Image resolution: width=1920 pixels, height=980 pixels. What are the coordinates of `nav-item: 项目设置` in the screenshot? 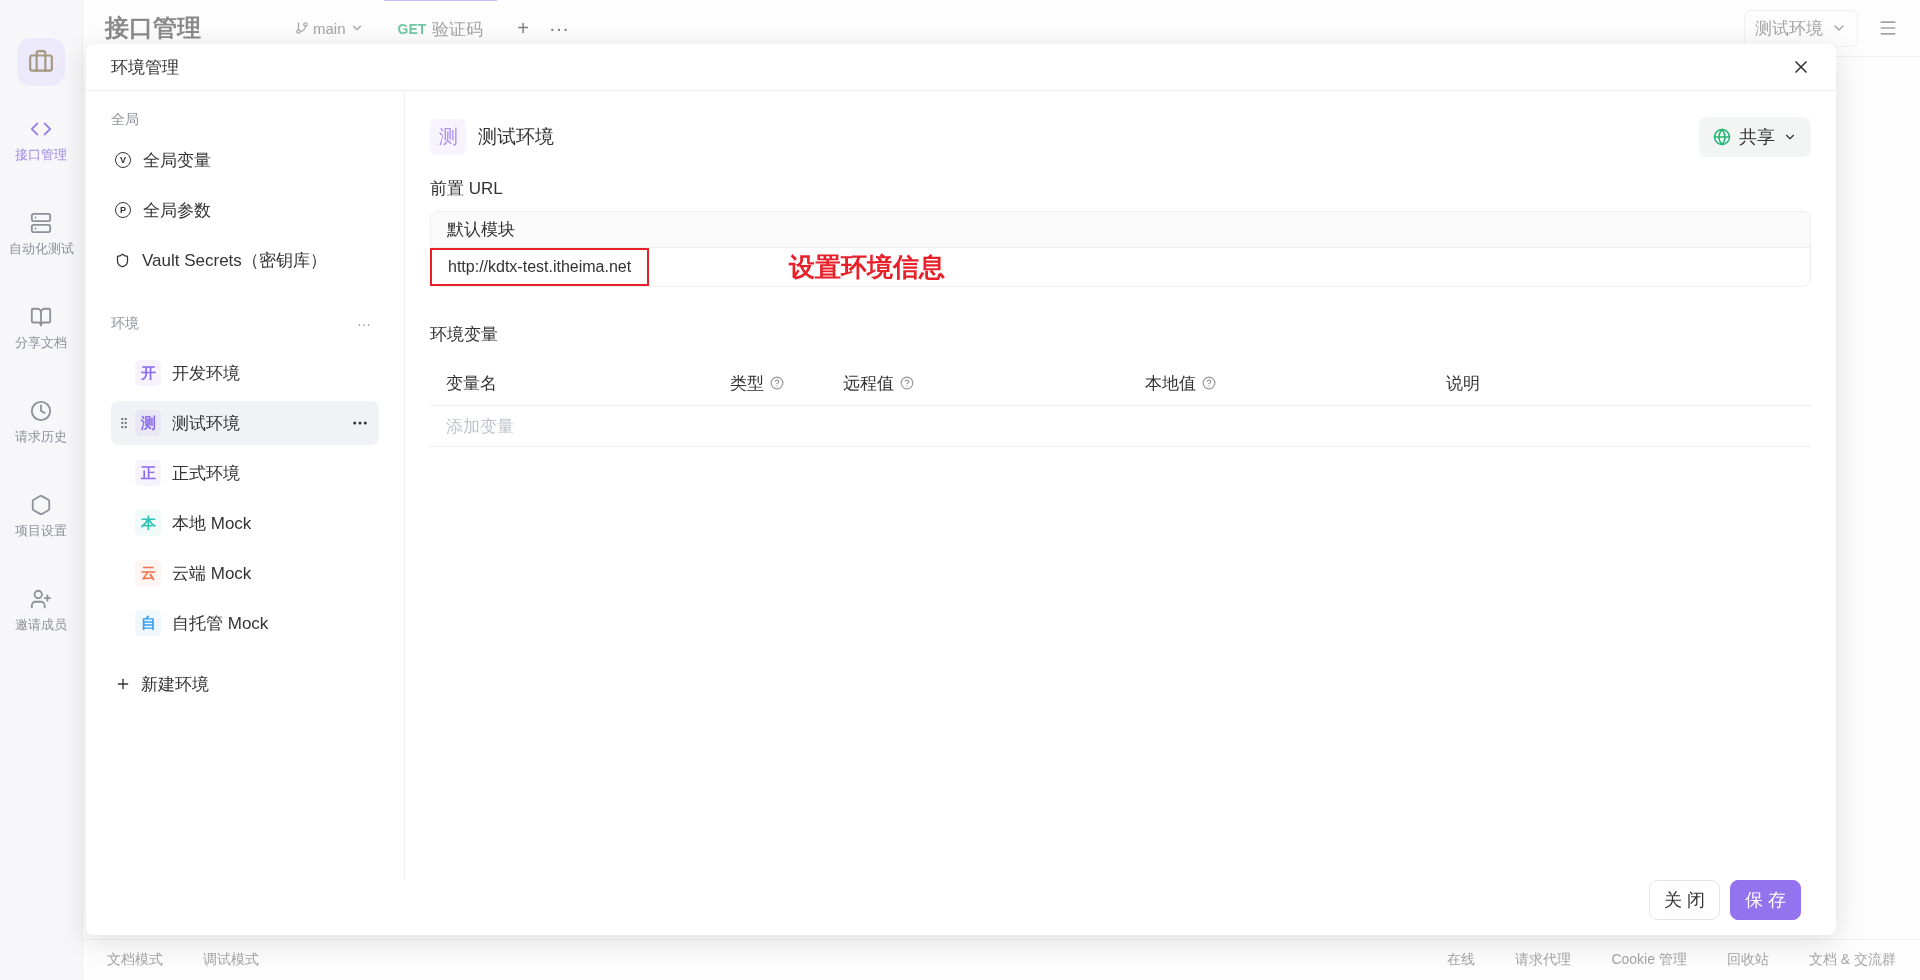 It's located at (41, 531).